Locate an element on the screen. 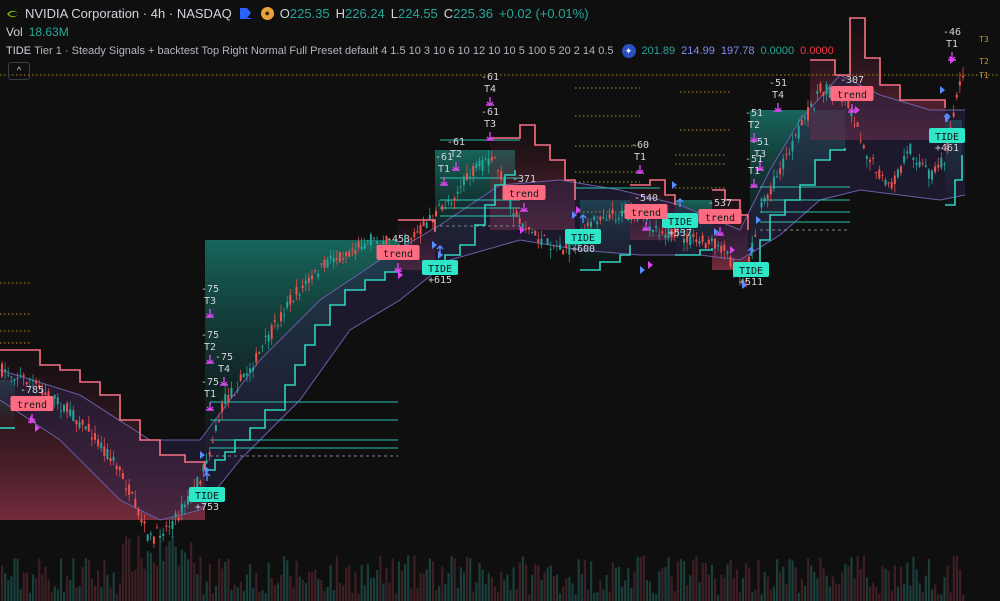 Image resolution: width=1000 pixels, height=601 pixels. trend-value: -785 is located at coordinates (32, 390).